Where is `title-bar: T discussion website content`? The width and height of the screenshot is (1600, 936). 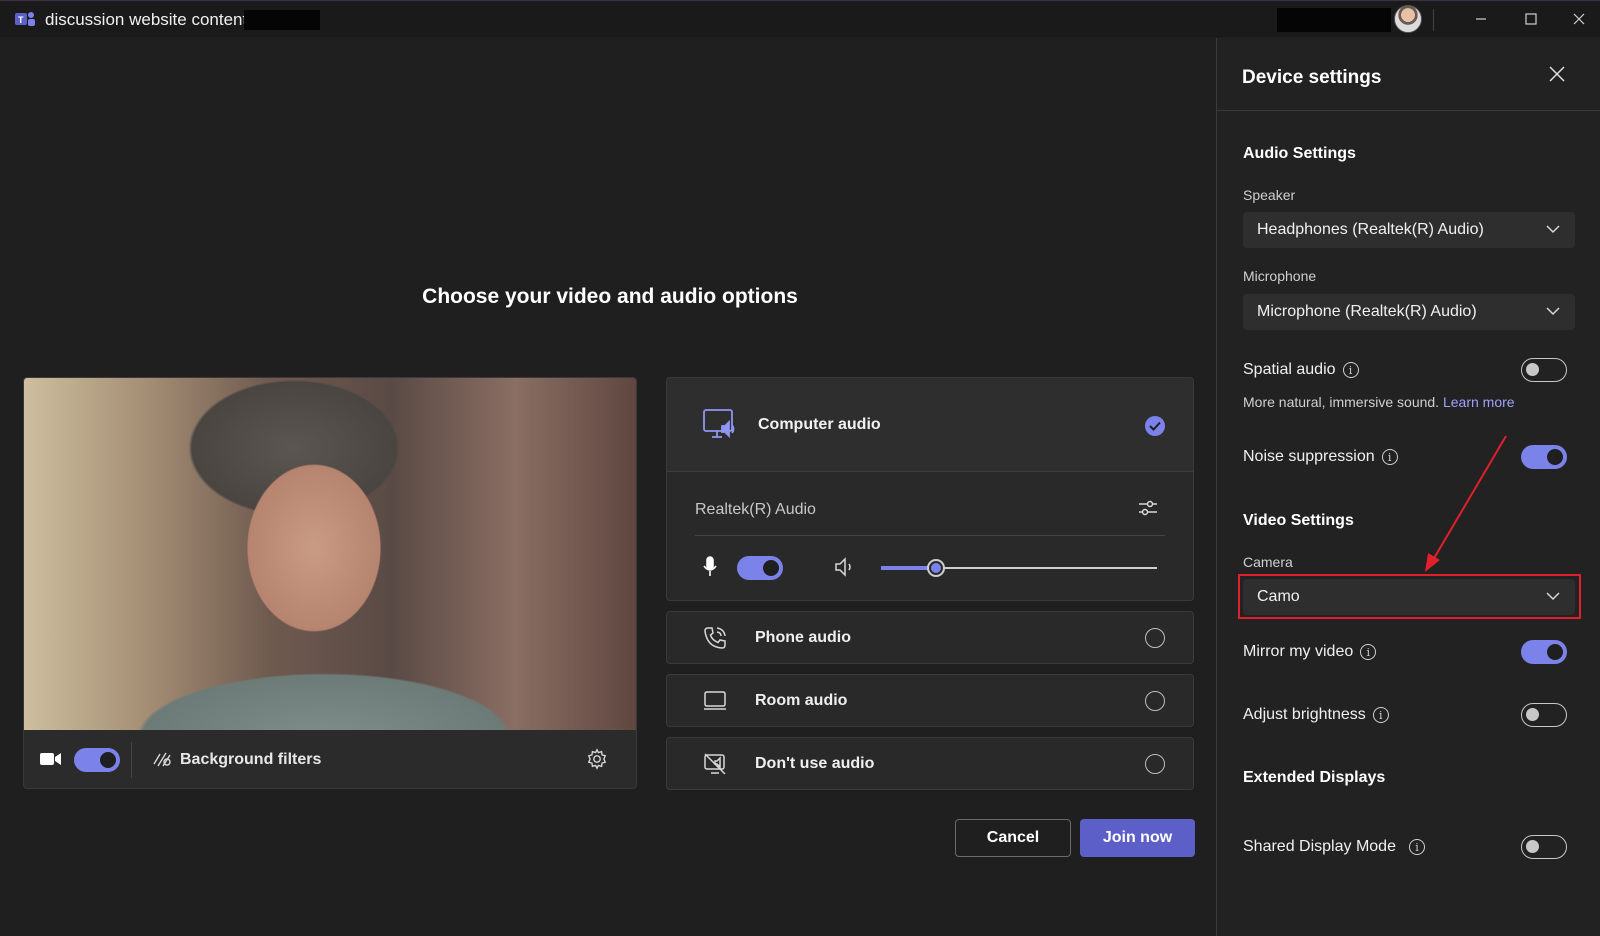
title-bar: T discussion website content is located at coordinates (800, 18).